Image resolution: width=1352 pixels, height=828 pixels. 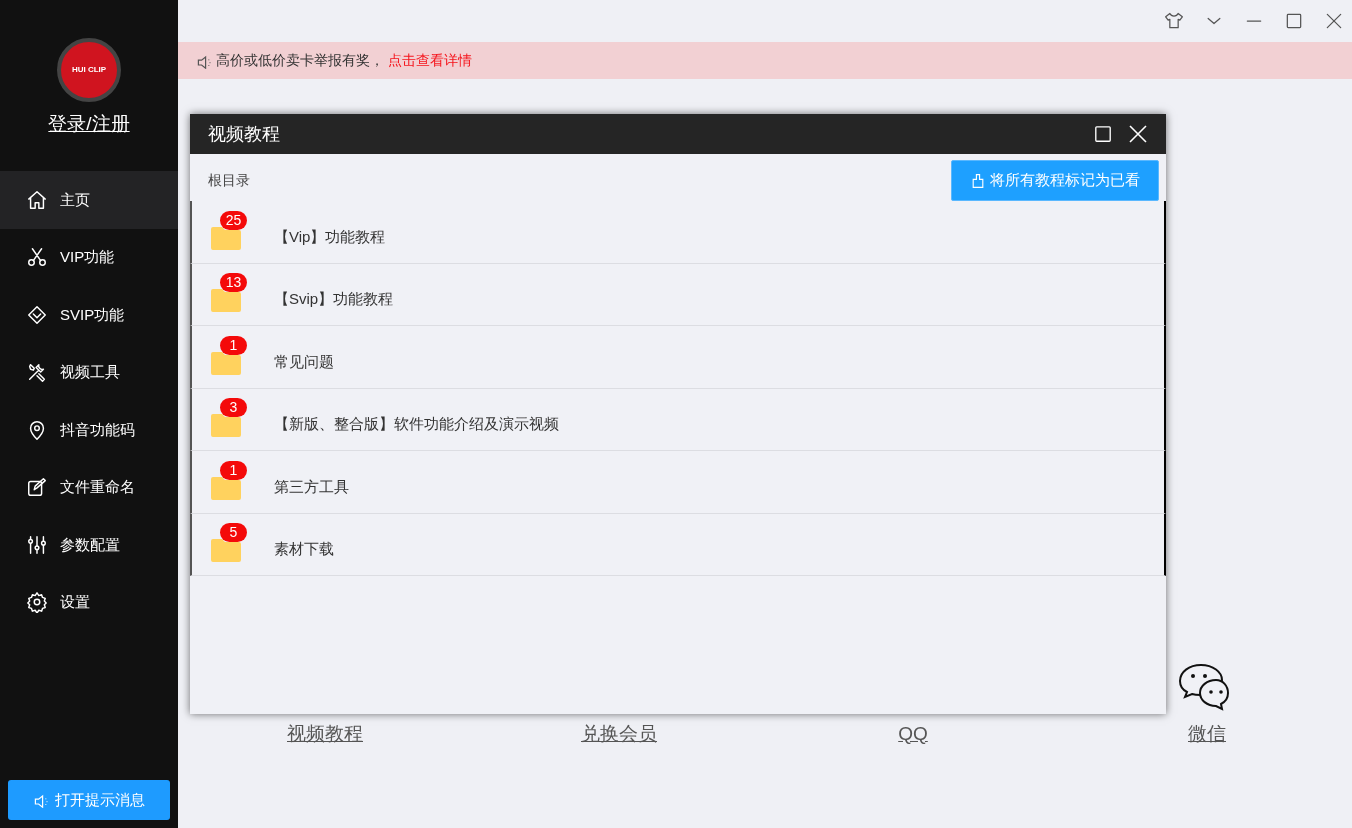 What do you see at coordinates (89, 487) in the screenshot?
I see `sidebar-item: 文件重命名` at bounding box center [89, 487].